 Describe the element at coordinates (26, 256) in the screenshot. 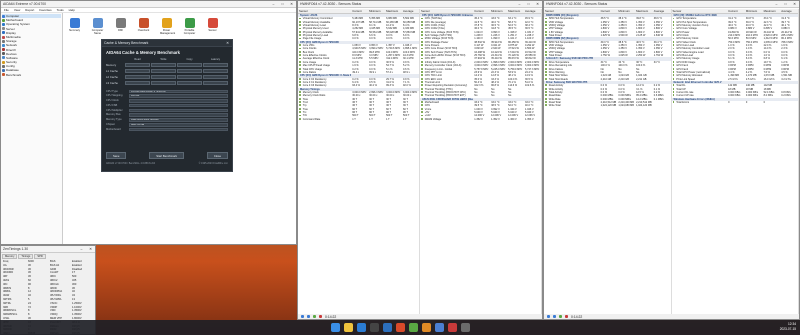

I see `tab-timings: Timings` at that location.